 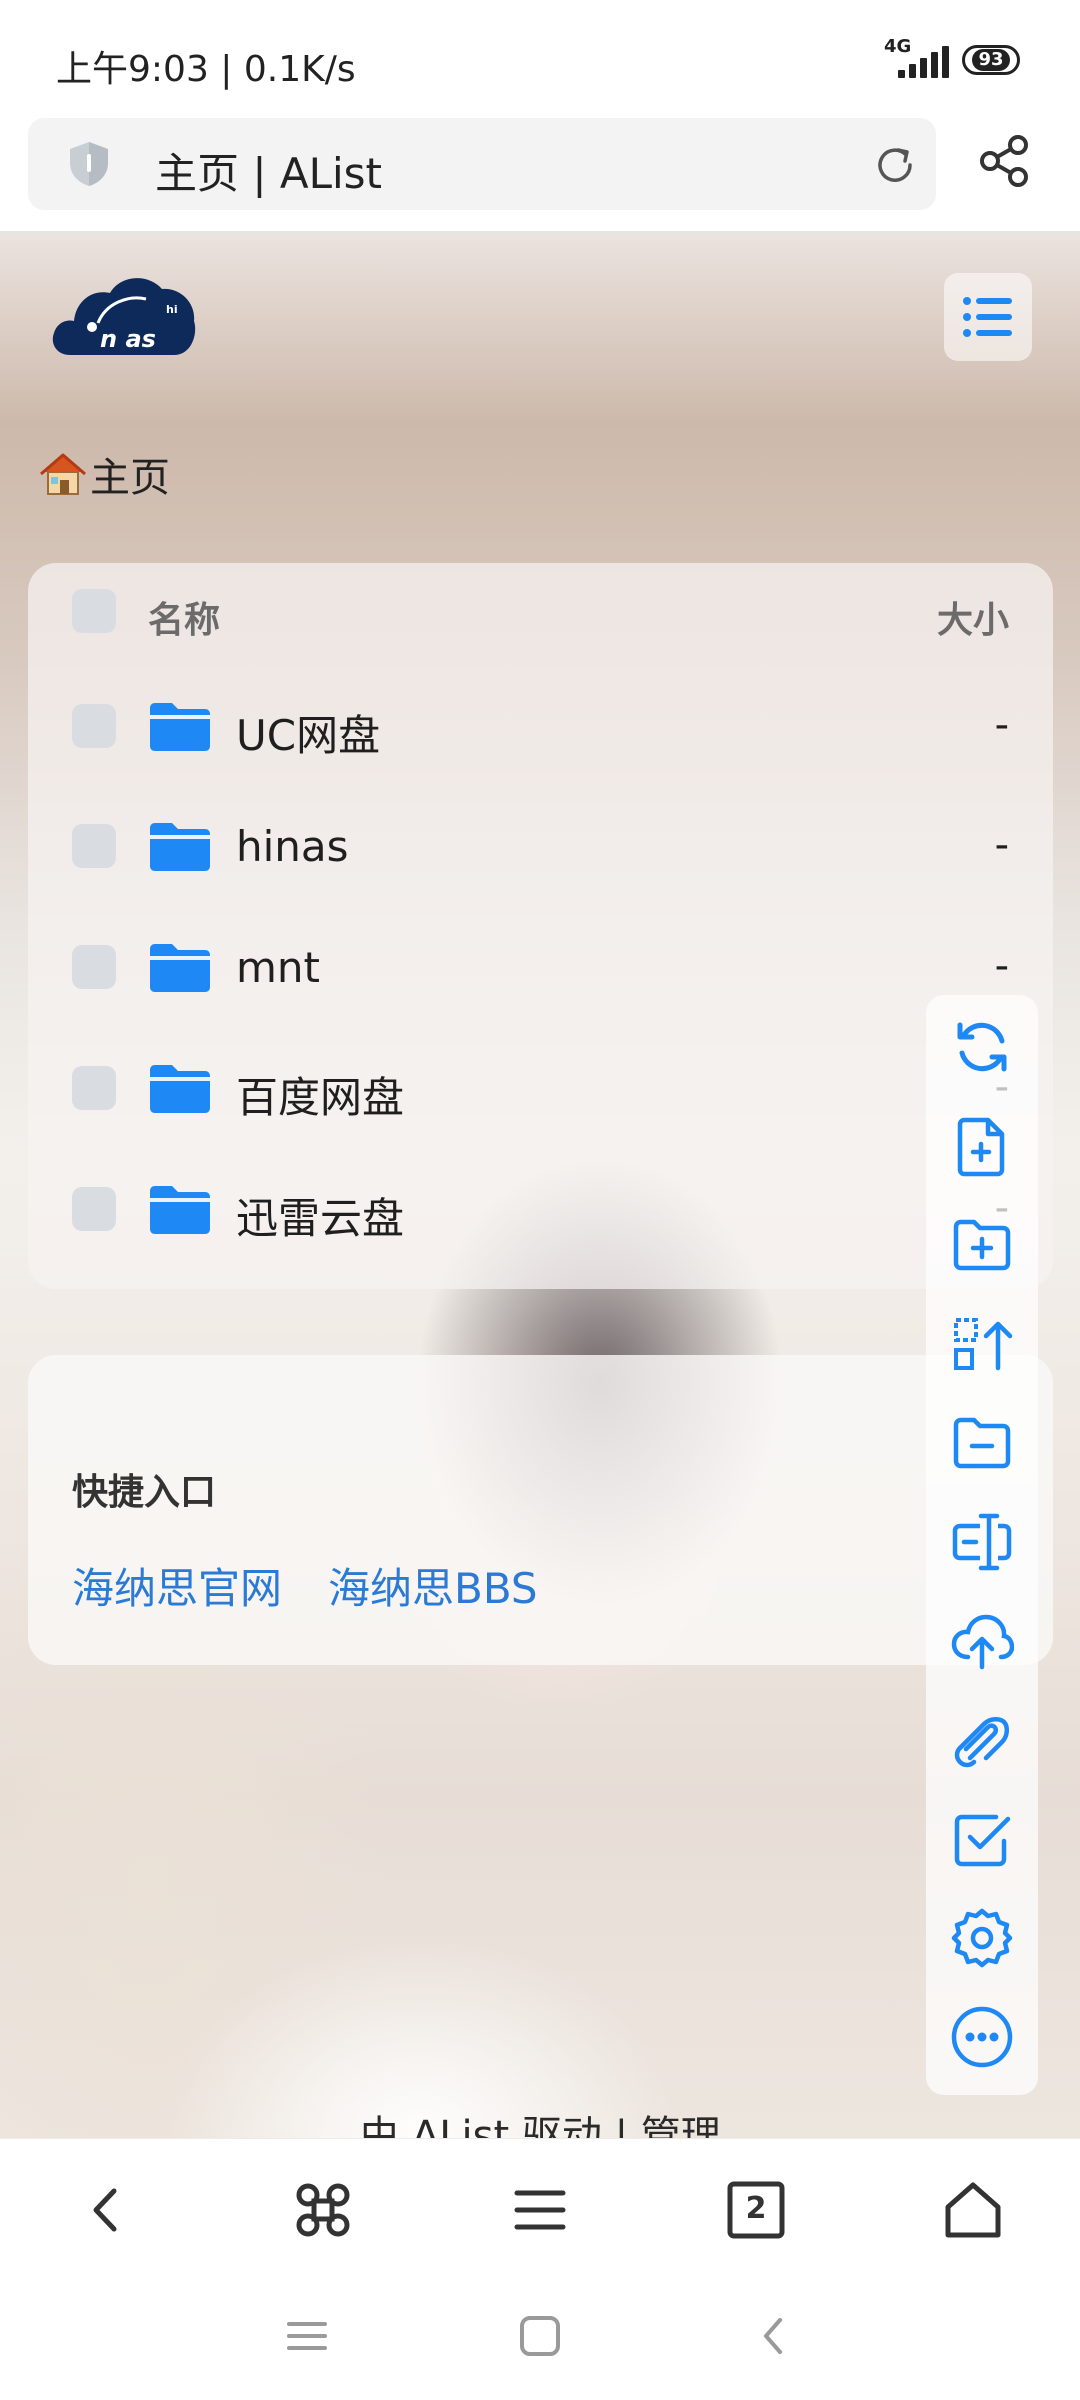 I want to click on link-icon, so click(x=982, y=1740).